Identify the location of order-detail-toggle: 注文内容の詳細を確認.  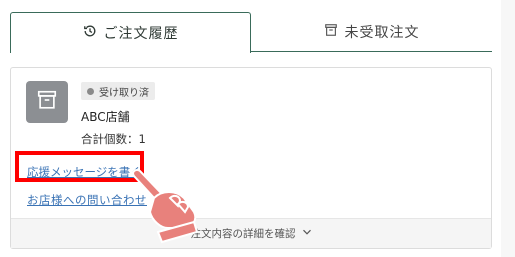
(251, 233).